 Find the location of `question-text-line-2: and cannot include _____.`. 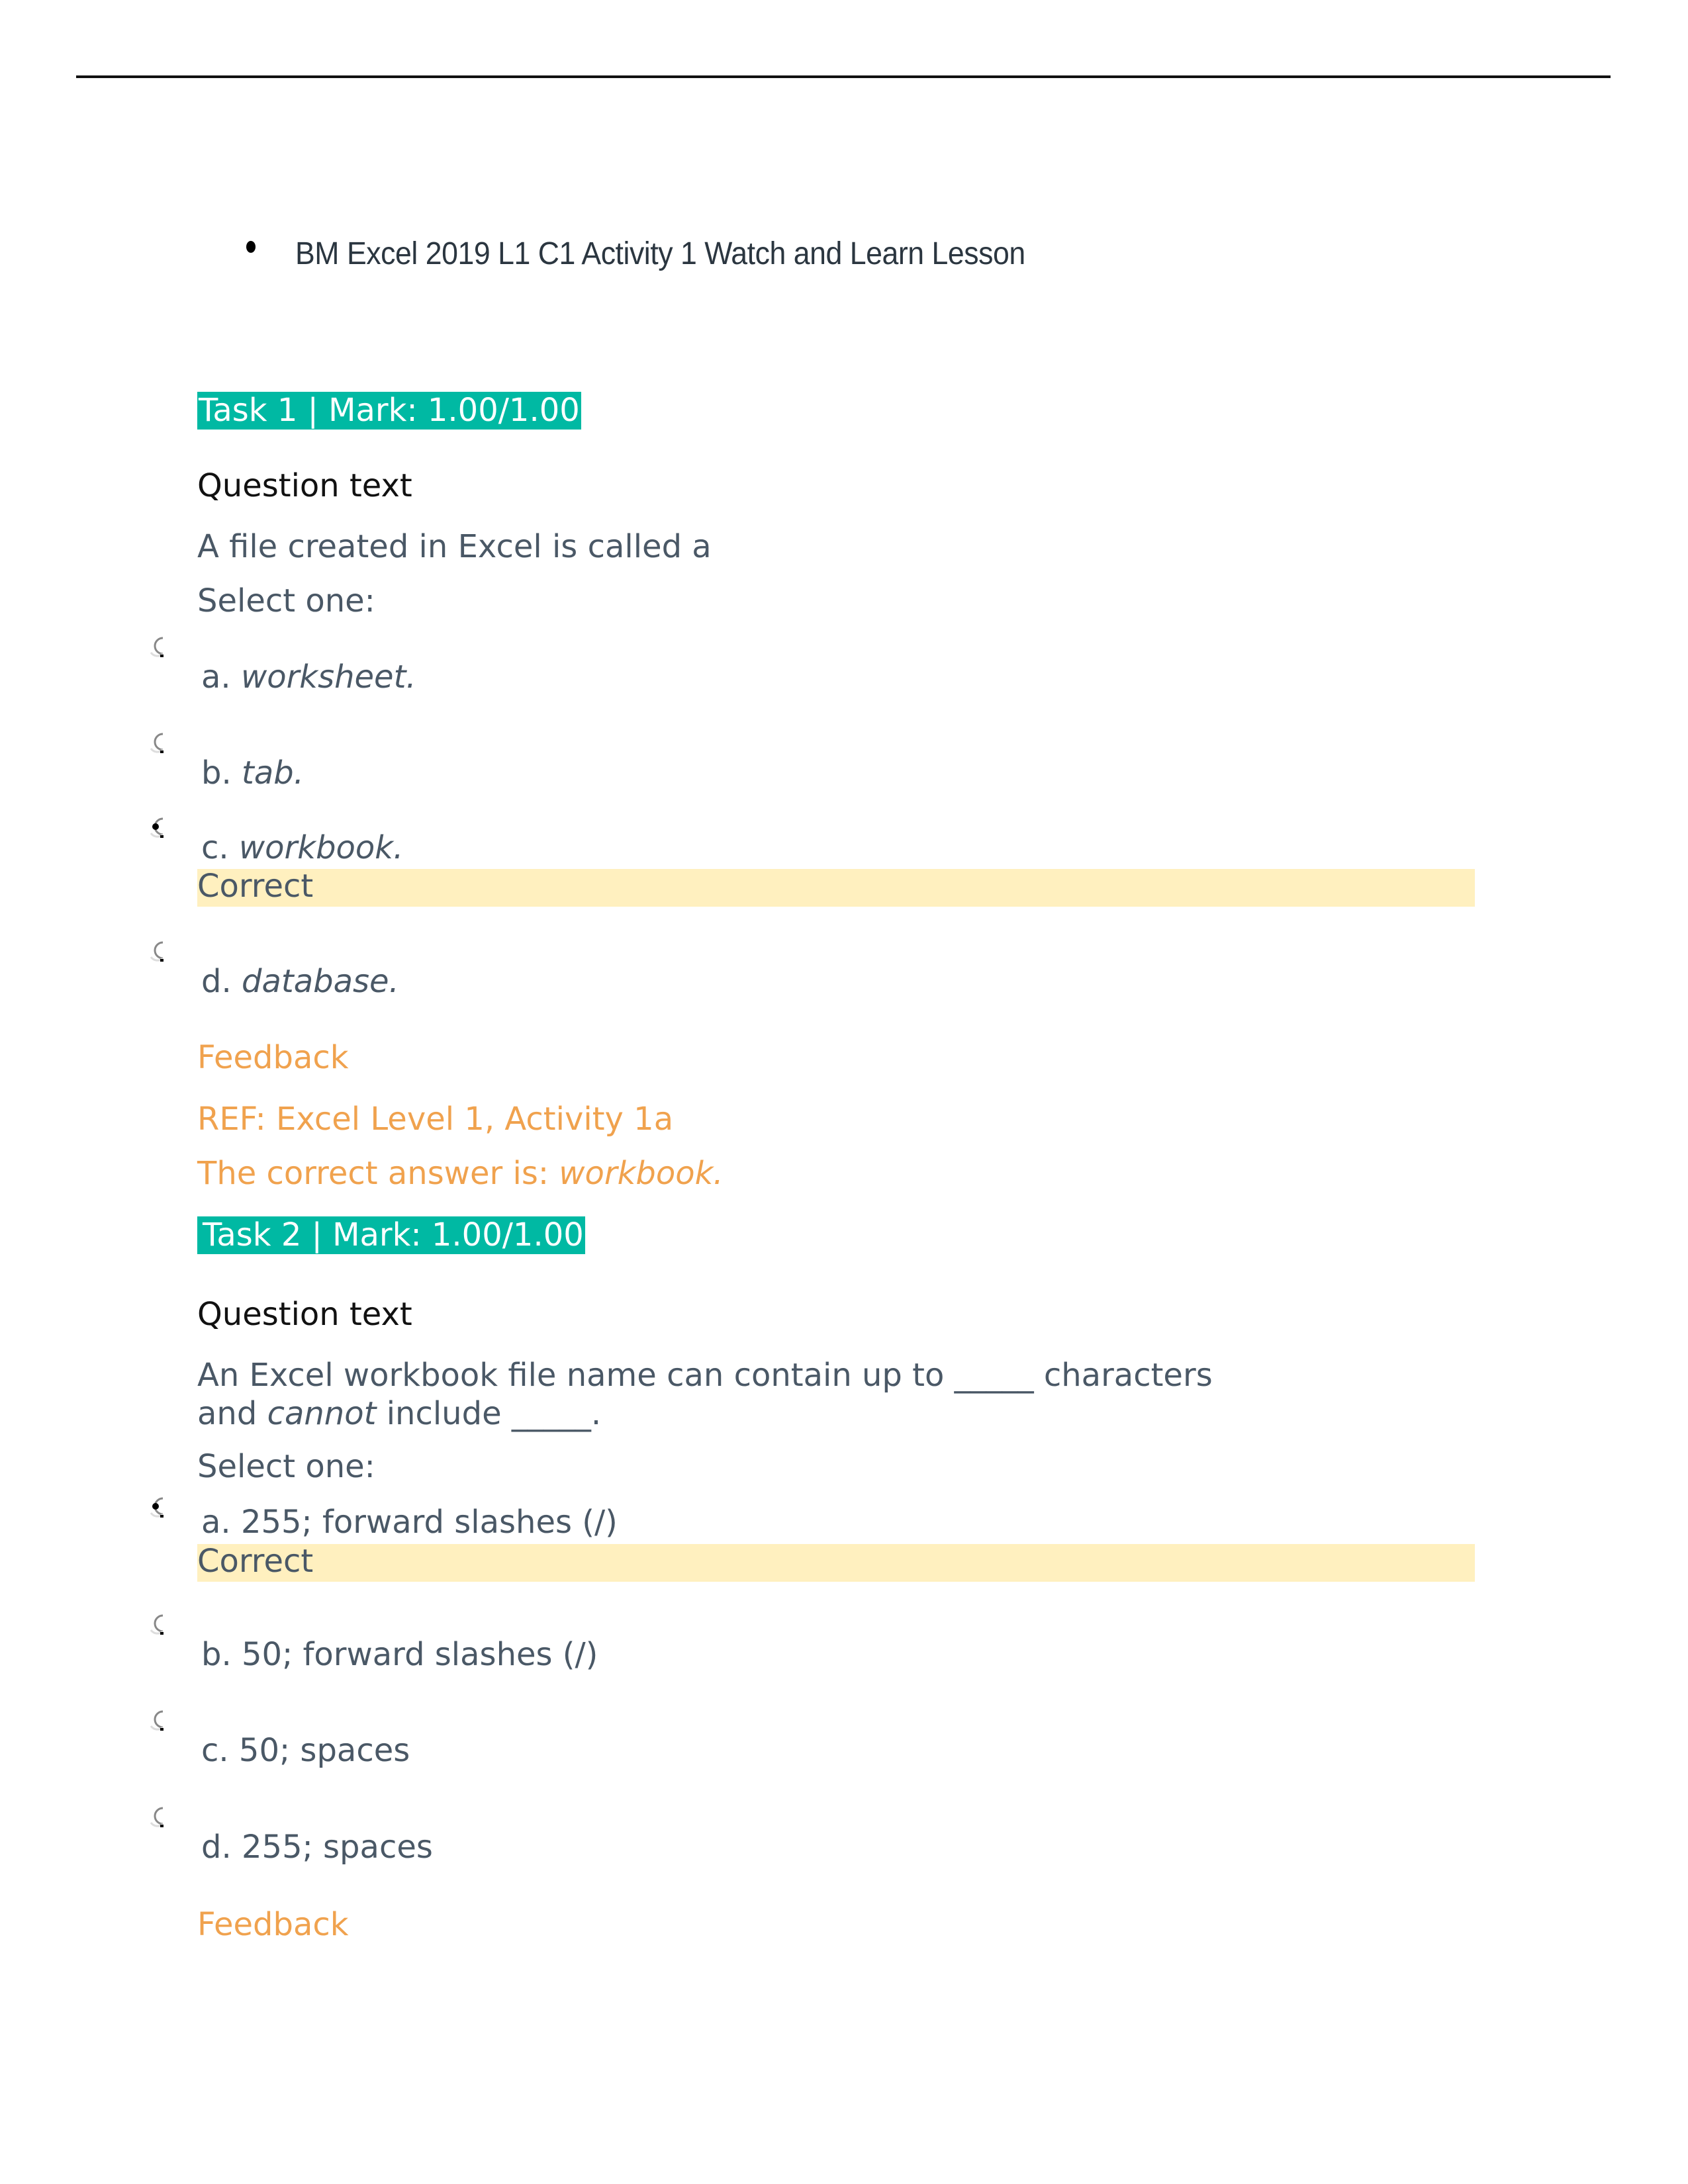

question-text-line-2: and cannot include _____. is located at coordinates (399, 1413).